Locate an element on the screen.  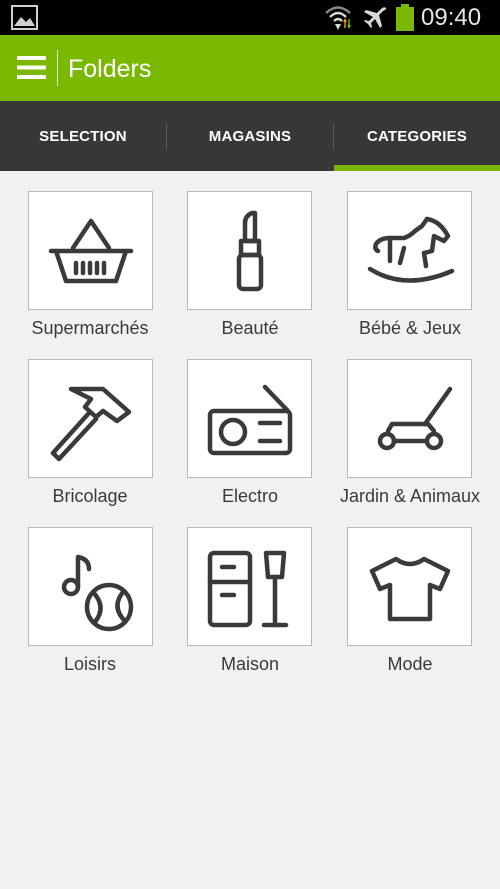
tab-categories-label: CATEGORIES is located at coordinates (417, 136).